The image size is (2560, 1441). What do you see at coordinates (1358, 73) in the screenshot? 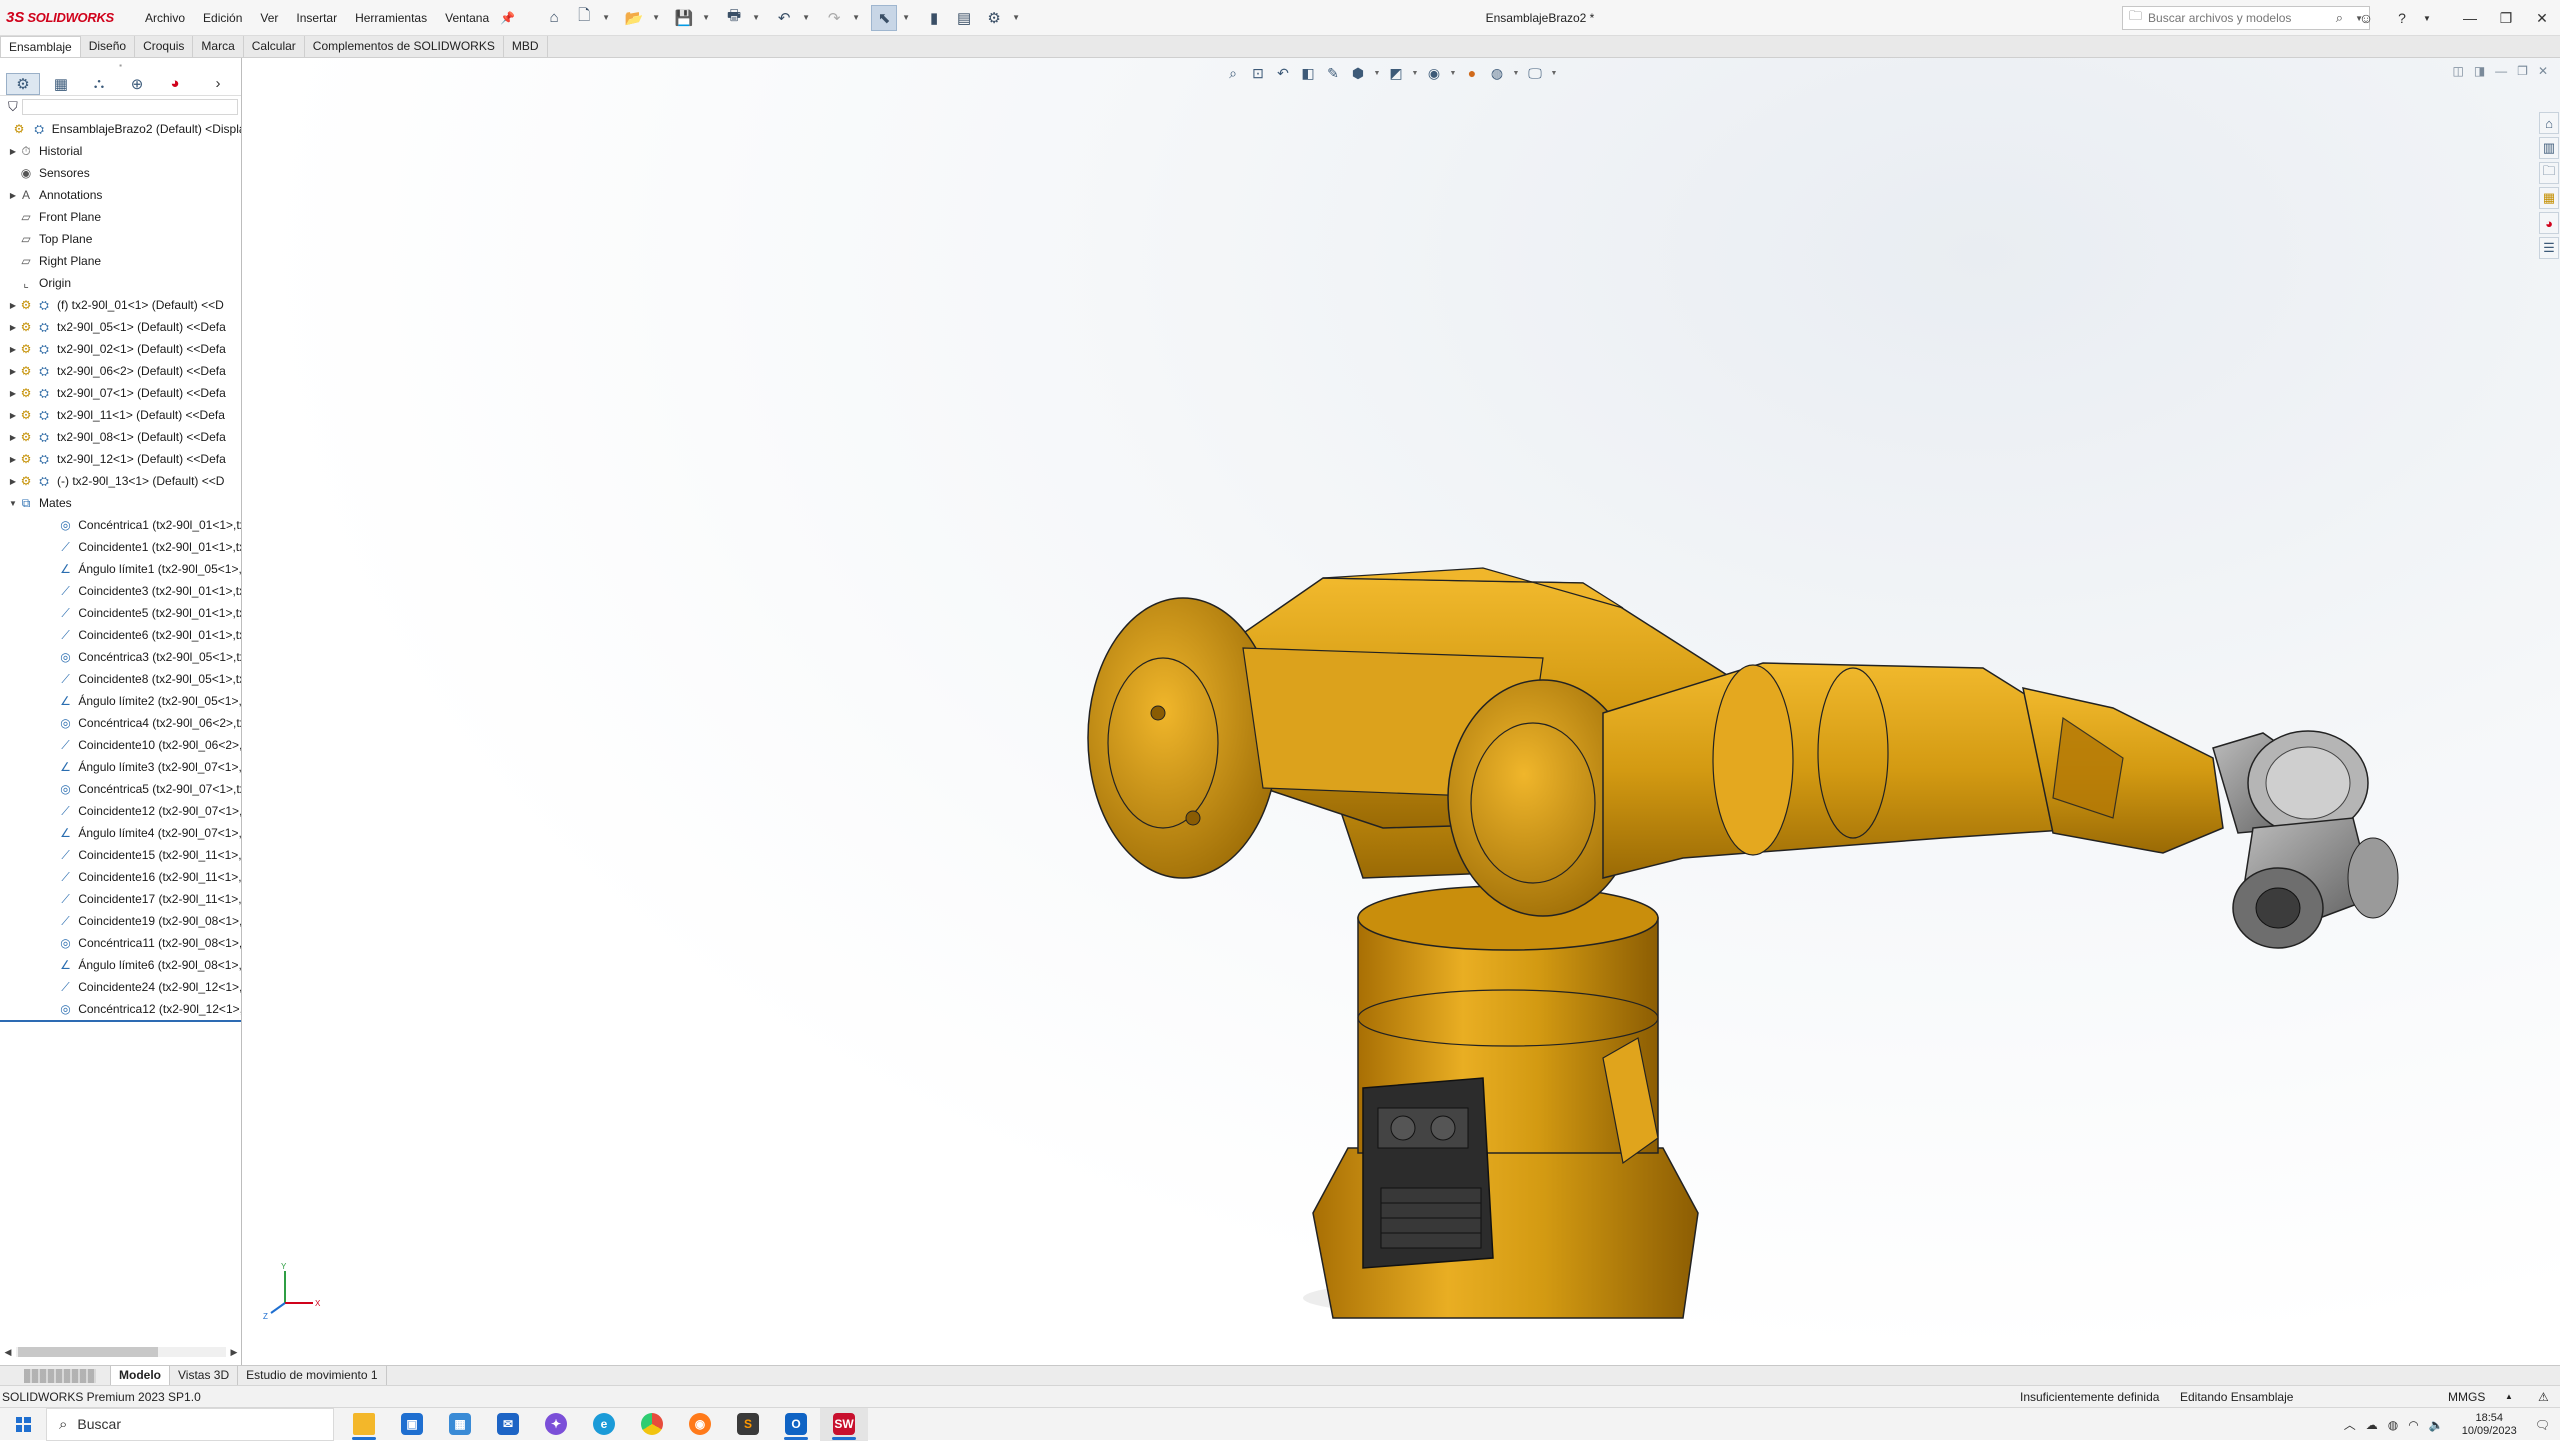
I see `view-orientation-icon: ⬢` at bounding box center [1358, 73].